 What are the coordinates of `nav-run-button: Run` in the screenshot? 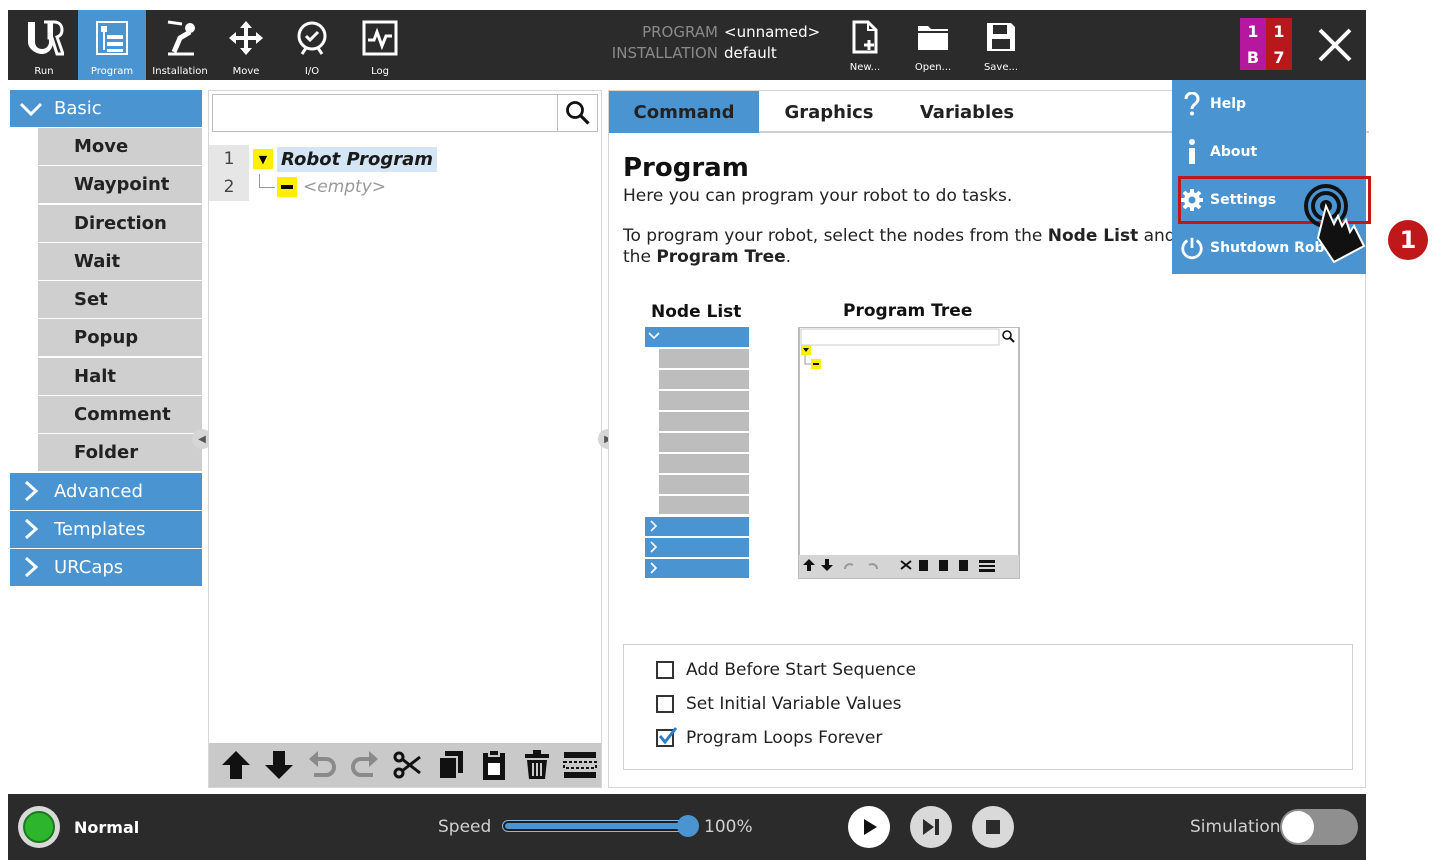 It's located at (44, 45).